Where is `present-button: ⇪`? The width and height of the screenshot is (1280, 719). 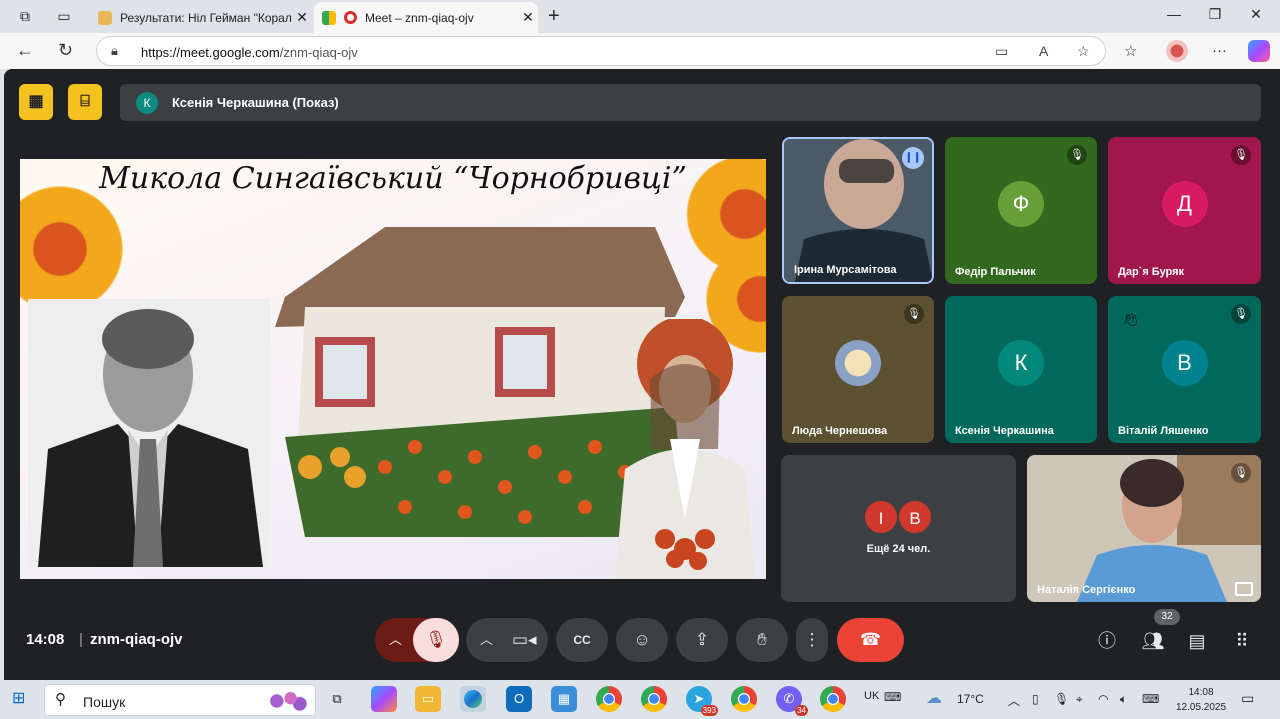
present-button: ⇪ is located at coordinates (702, 640).